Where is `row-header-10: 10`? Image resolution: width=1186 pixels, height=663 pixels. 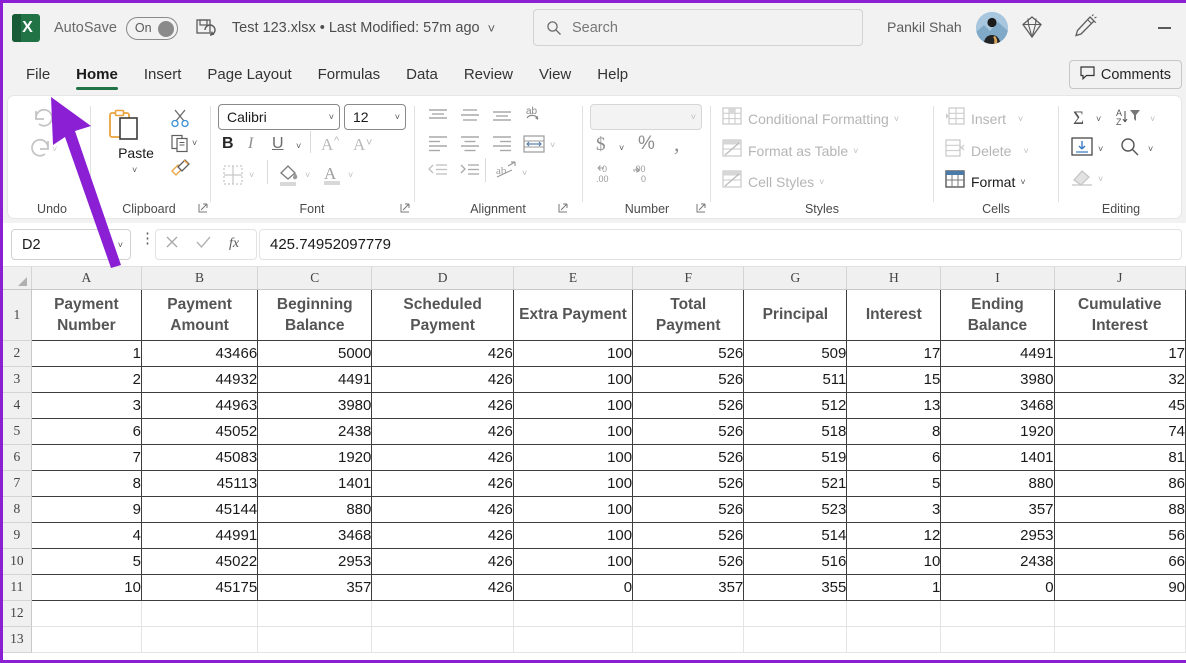
row-header-10: 10 is located at coordinates (17, 561).